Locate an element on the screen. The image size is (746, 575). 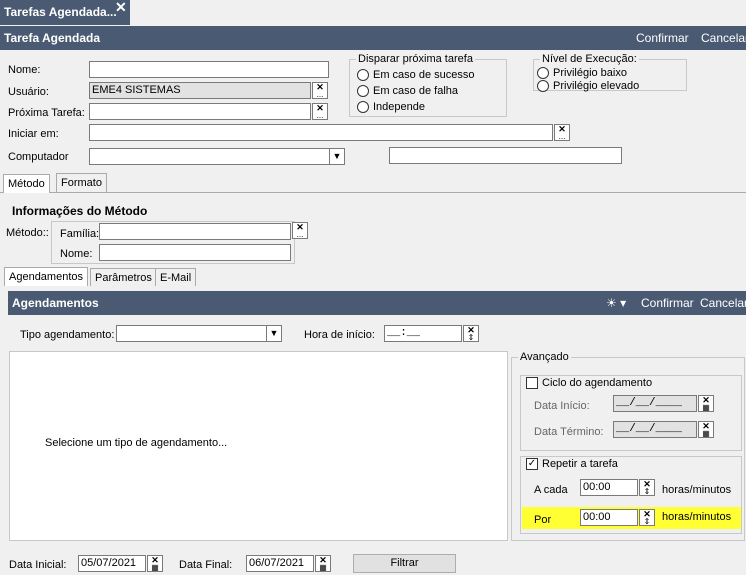
ciclo-checkbox is located at coordinates (532, 383).